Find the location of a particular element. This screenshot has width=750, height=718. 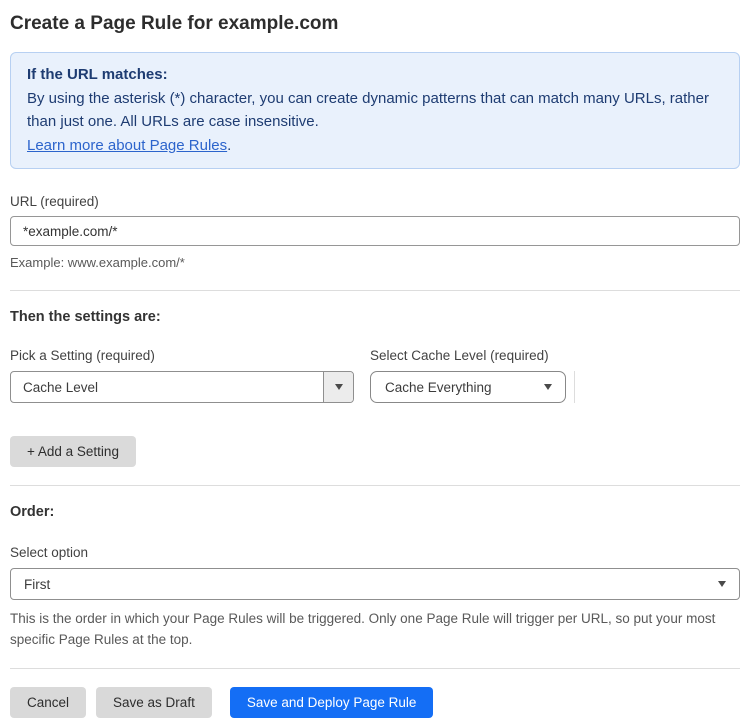

setting-row-divider is located at coordinates (574, 387).